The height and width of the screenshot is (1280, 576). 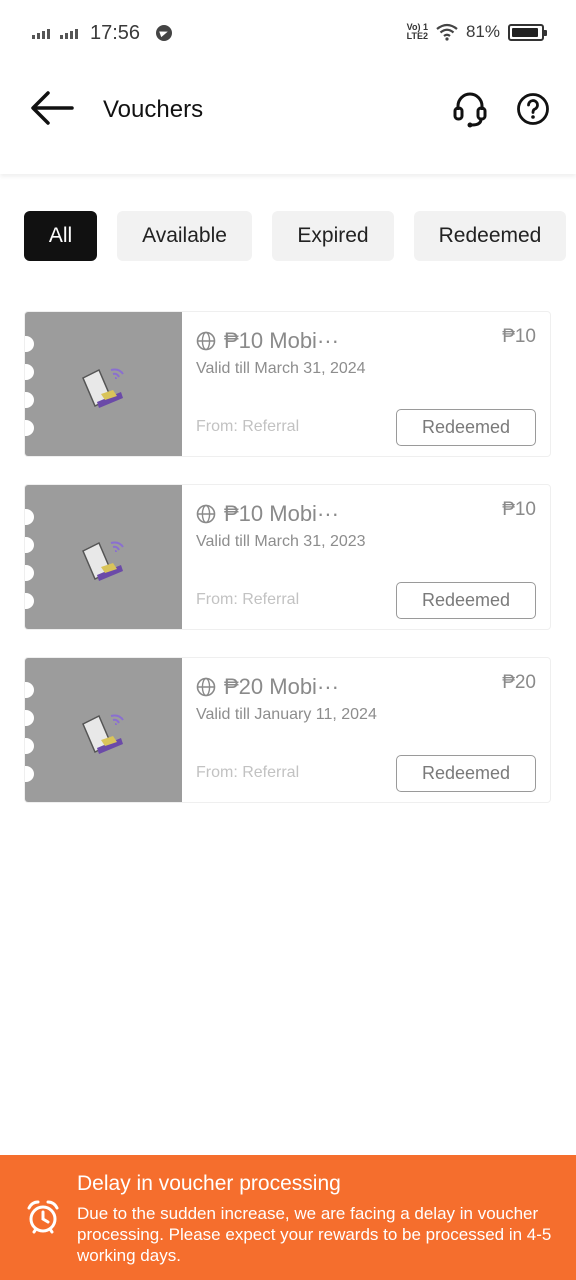 I want to click on voucher-price: ₱20, so click(x=519, y=682).